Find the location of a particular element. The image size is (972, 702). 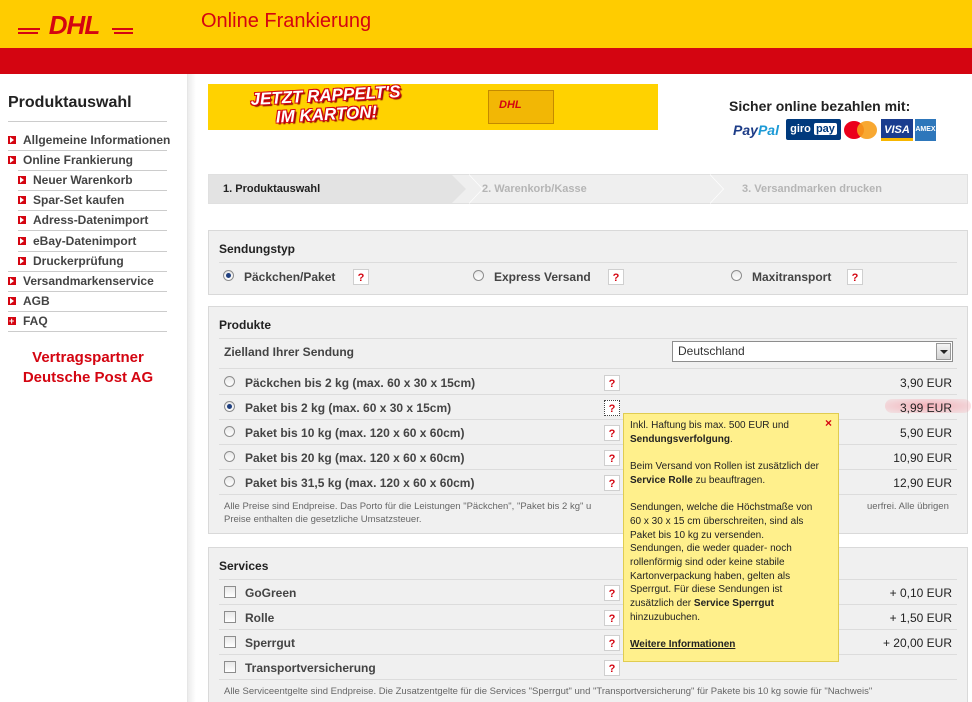

plus-bullet-icon is located at coordinates (12, 321).